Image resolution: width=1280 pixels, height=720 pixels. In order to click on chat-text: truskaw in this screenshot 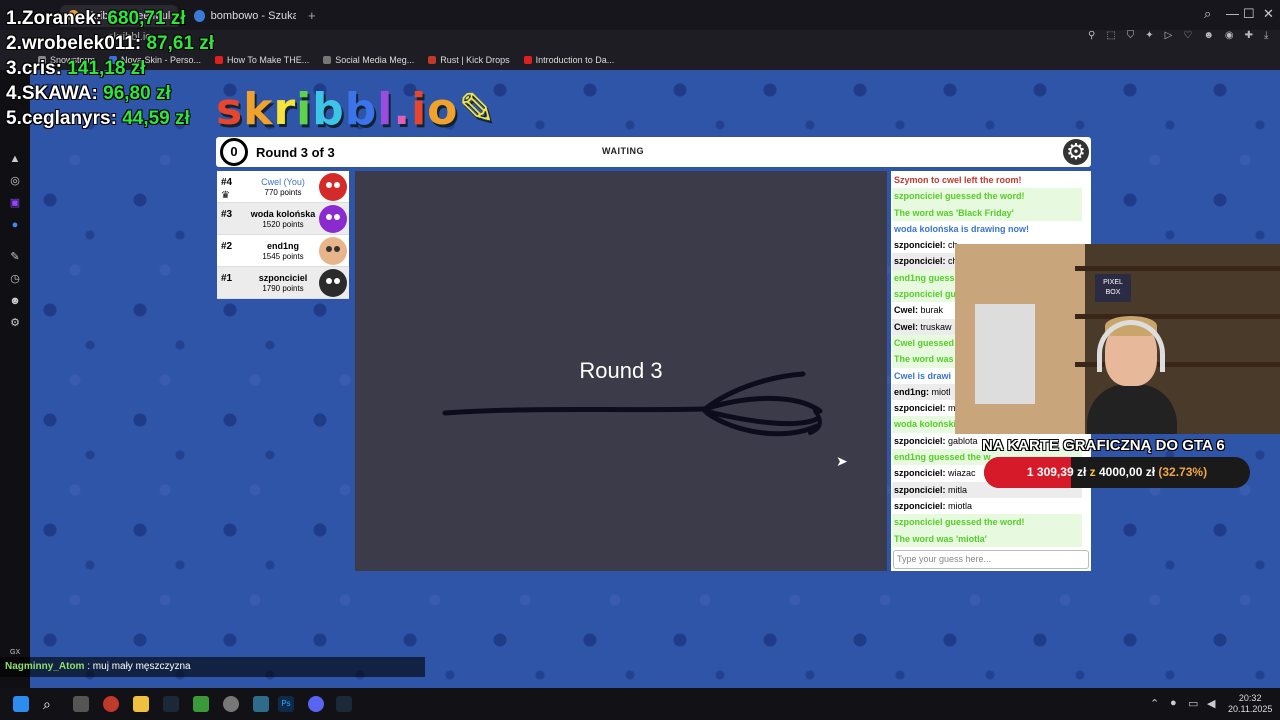, I will do `click(936, 326)`.